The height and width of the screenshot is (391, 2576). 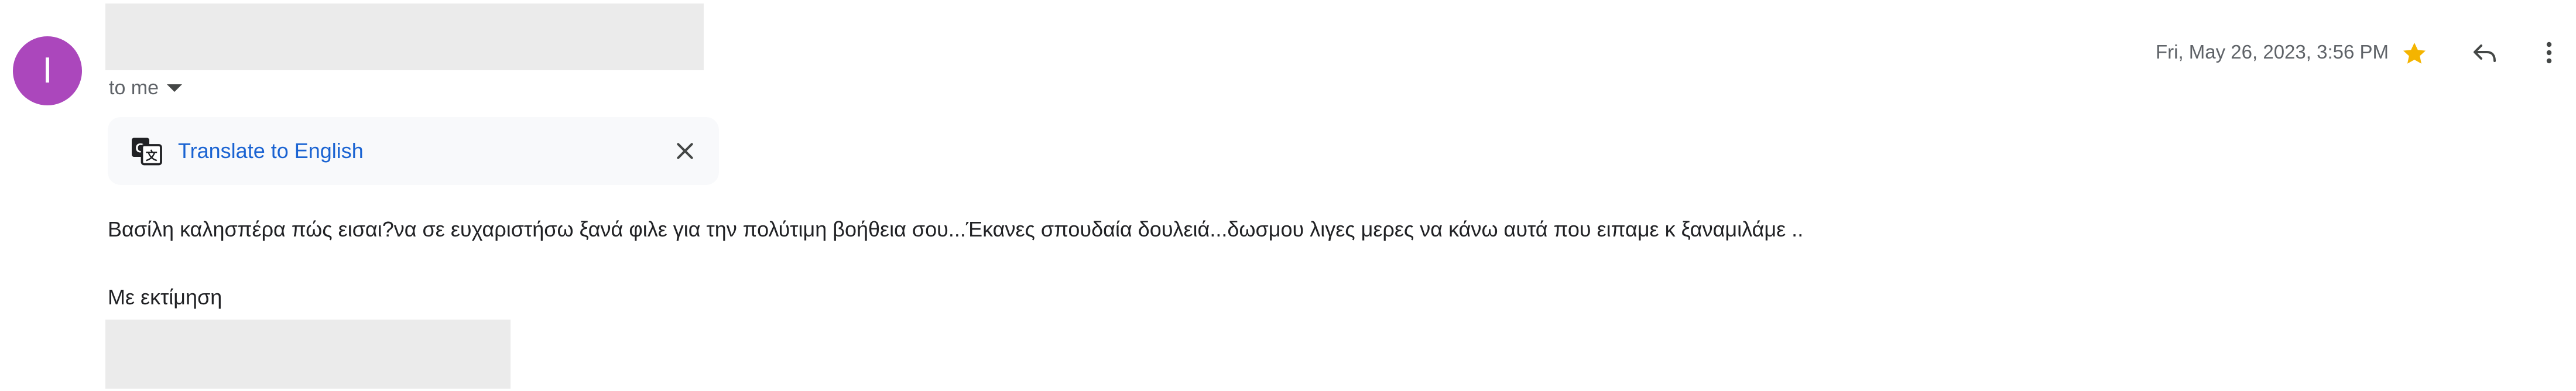 What do you see at coordinates (134, 87) in the screenshot?
I see `recipient-label: to me` at bounding box center [134, 87].